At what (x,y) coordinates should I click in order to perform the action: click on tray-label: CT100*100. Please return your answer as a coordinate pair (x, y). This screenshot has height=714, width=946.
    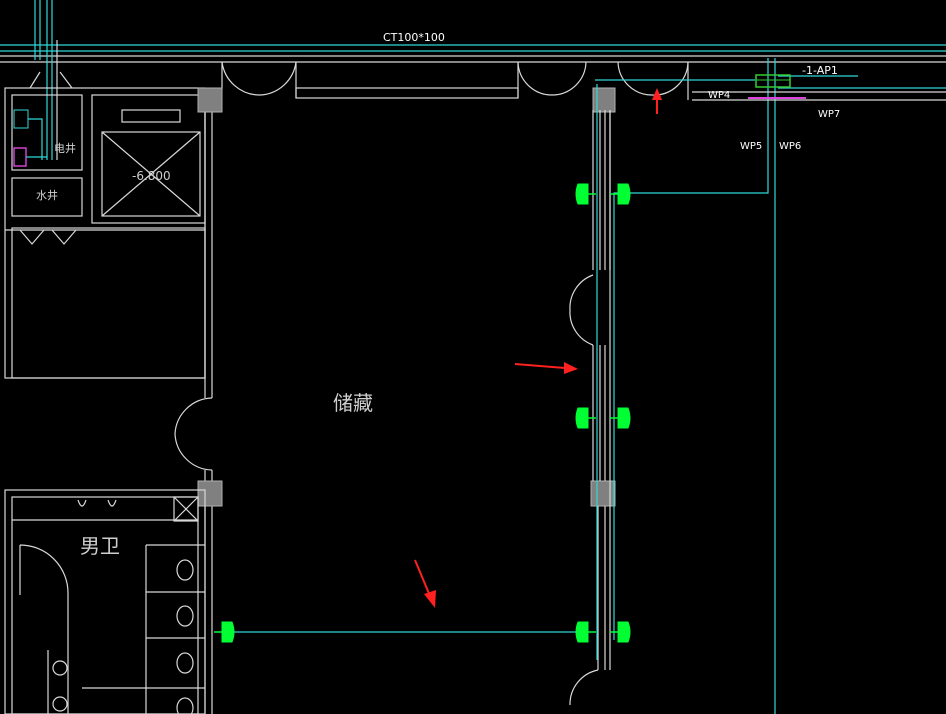
    Looking at the image, I should click on (414, 37).